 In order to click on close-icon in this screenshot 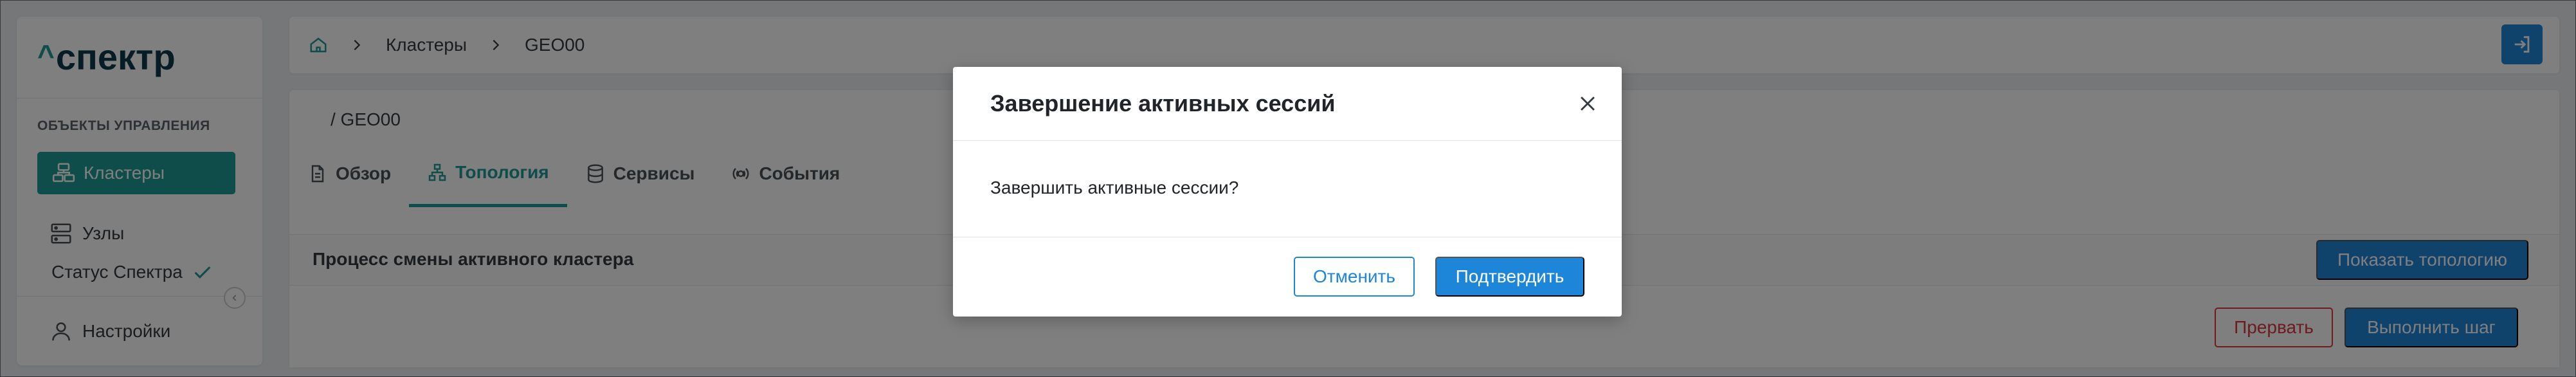, I will do `click(1588, 104)`.